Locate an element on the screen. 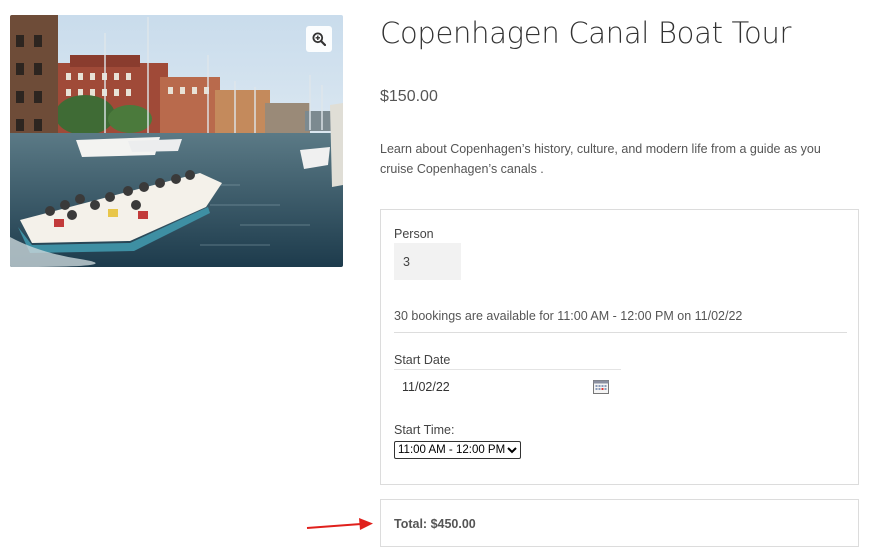 The height and width of the screenshot is (556, 875). person-label: Person is located at coordinates (414, 234).